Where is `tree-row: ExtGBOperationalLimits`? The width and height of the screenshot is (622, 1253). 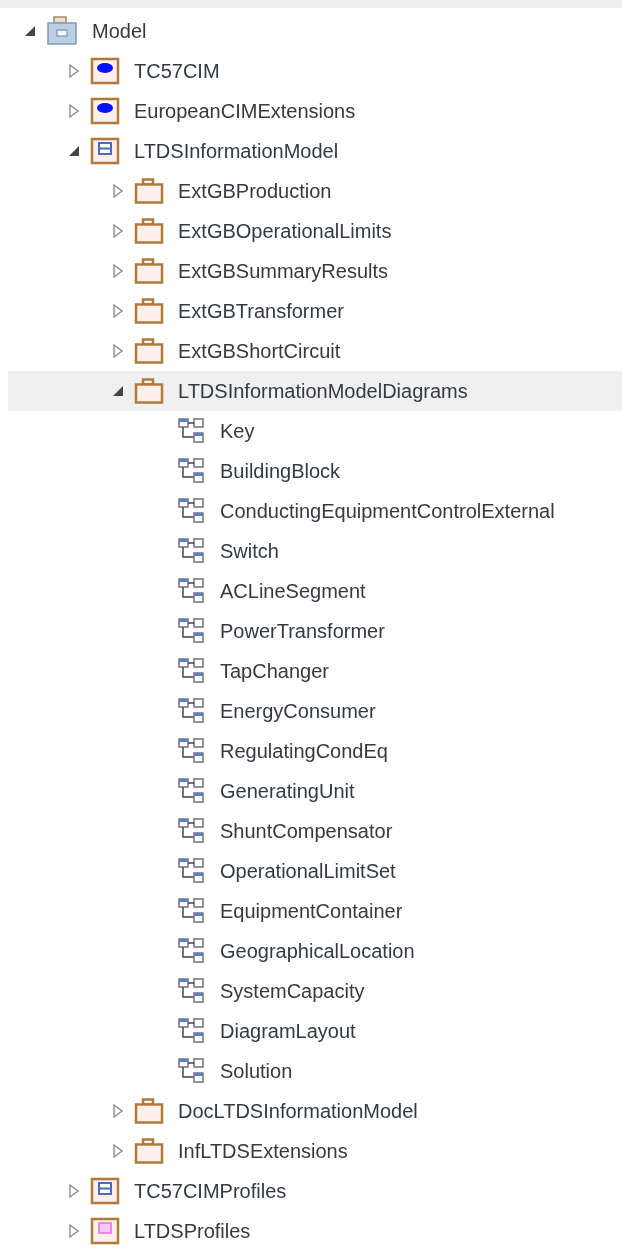
tree-row: ExtGBOperationalLimits is located at coordinates (315, 231).